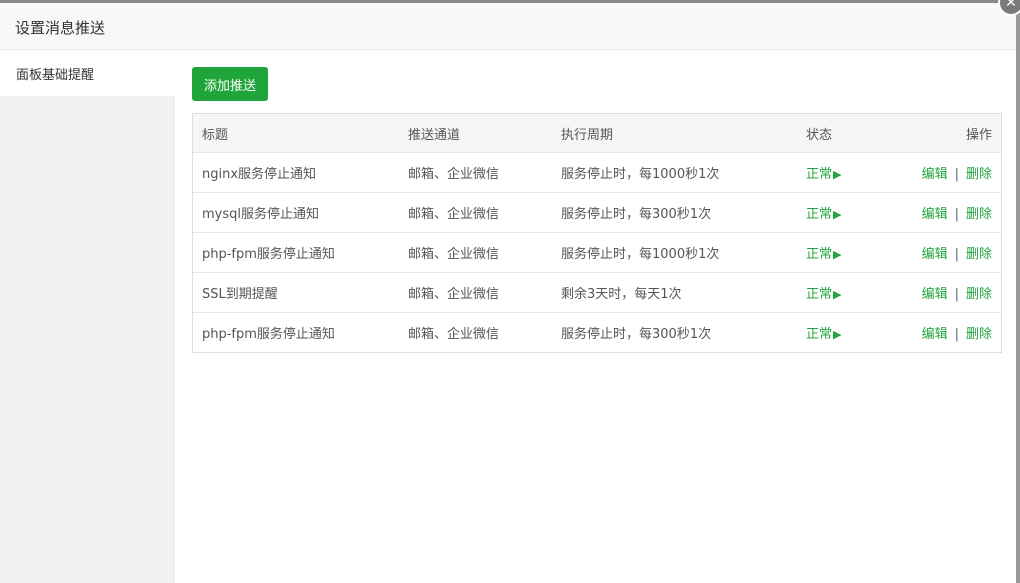 The width and height of the screenshot is (1020, 583). Describe the element at coordinates (259, 174) in the screenshot. I see `row-title: nginx服务停止通知` at that location.